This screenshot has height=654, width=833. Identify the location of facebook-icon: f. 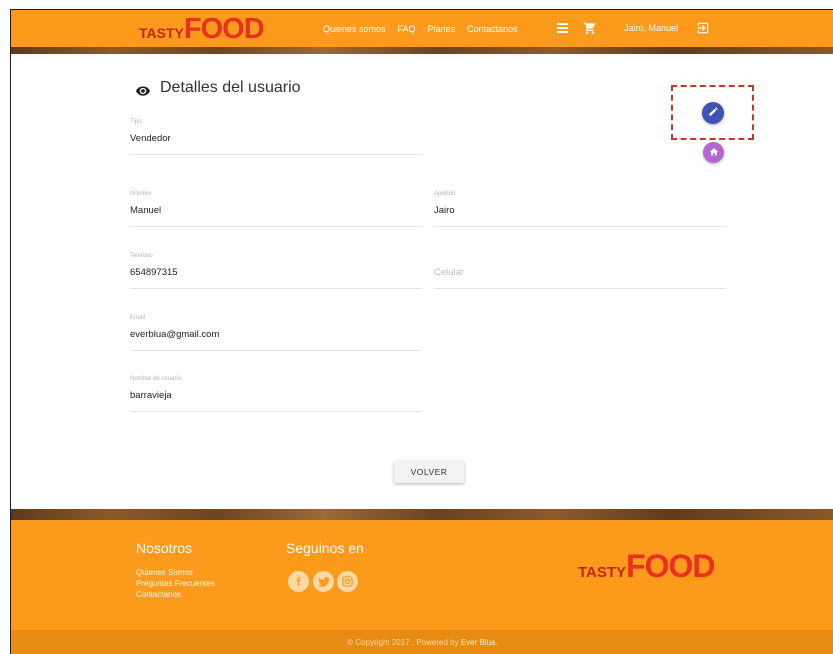
(298, 581).